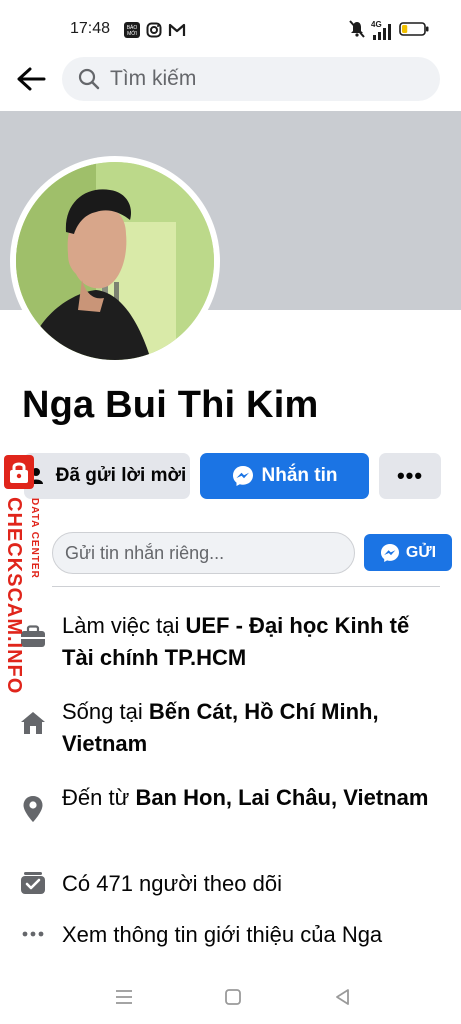  I want to click on baomoi-icon: BÁO MỚI, so click(132, 32).